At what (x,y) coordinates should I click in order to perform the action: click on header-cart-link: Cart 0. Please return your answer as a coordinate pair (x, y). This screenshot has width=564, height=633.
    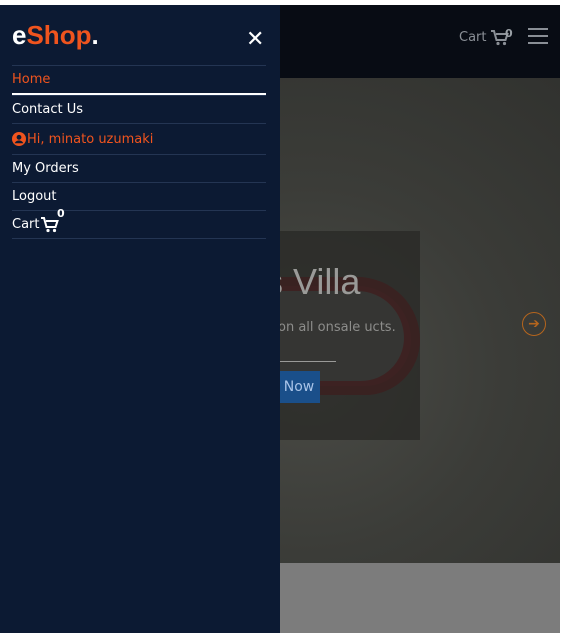
    Looking at the image, I should click on (486, 36).